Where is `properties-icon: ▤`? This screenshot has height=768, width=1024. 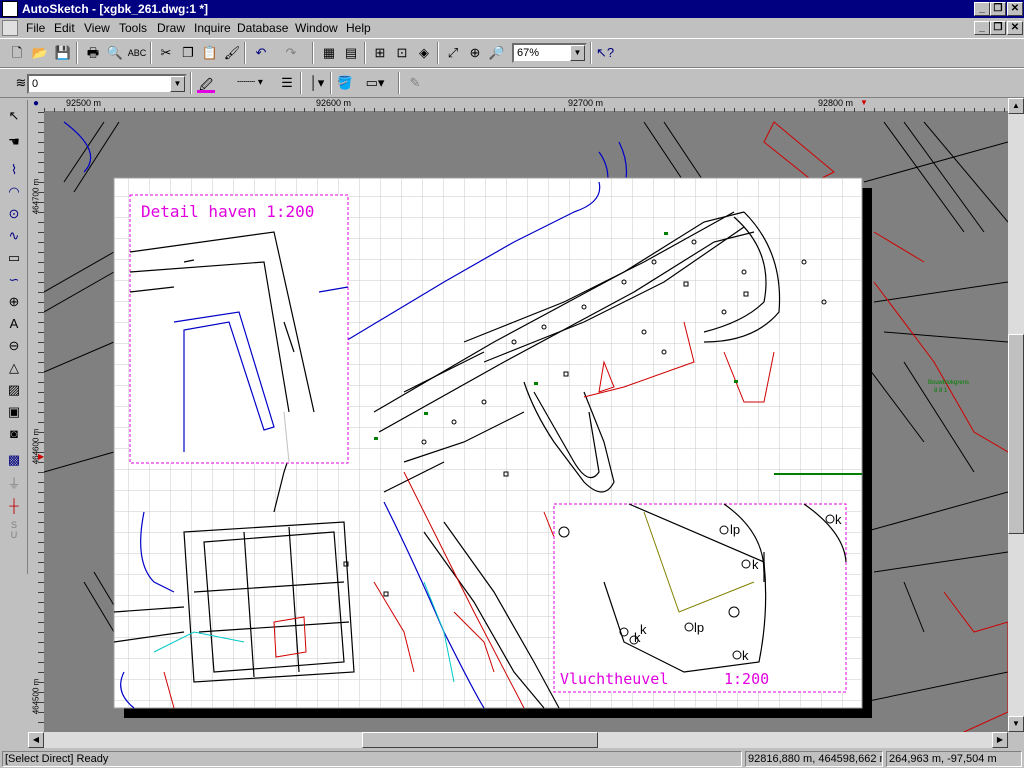 properties-icon: ▤ is located at coordinates (351, 53).